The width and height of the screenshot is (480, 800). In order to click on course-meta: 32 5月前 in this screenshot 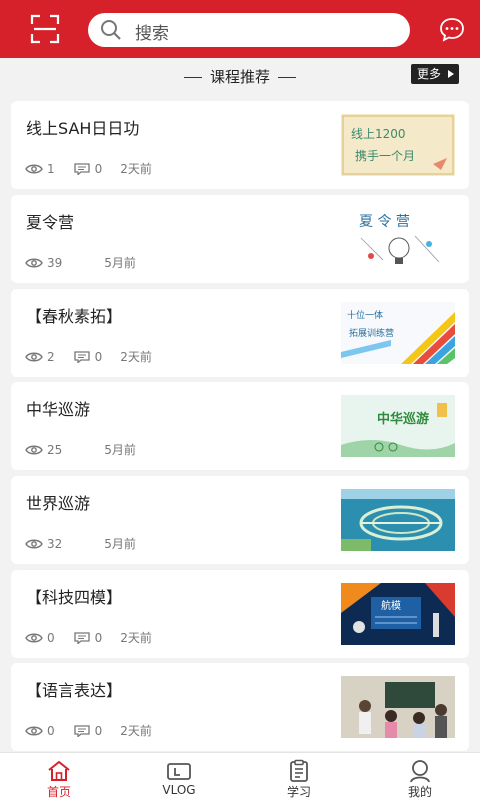, I will do `click(80, 543)`.